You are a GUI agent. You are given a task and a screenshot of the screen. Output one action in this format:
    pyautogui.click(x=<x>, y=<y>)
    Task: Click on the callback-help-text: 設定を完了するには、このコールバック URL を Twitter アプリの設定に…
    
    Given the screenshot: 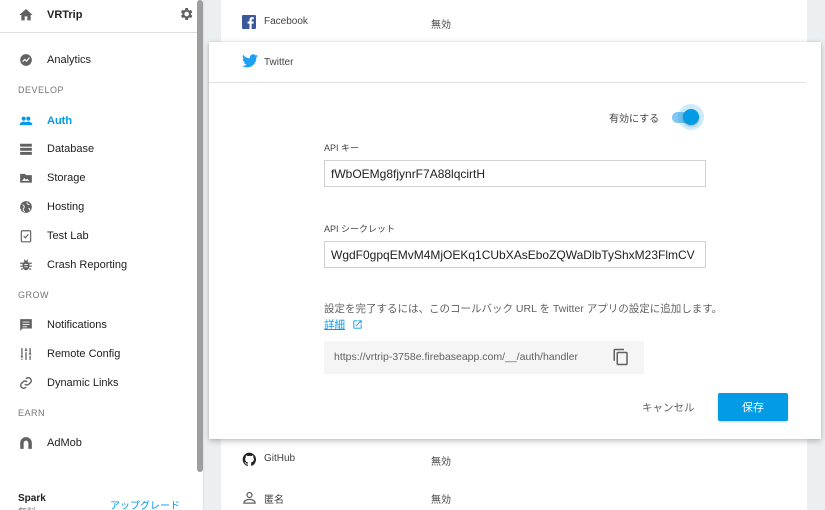 What is the action you would take?
    pyautogui.click(x=523, y=309)
    